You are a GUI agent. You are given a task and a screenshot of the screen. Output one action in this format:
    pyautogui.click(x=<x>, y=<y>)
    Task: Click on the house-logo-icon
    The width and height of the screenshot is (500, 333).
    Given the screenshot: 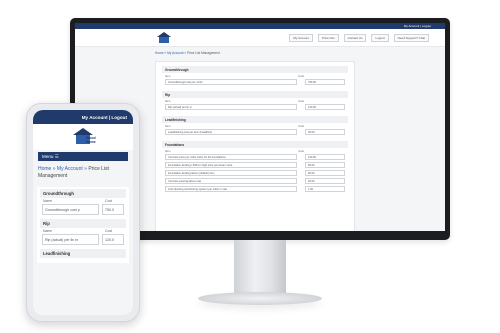 What is the action you would take?
    pyautogui.click(x=164, y=37)
    